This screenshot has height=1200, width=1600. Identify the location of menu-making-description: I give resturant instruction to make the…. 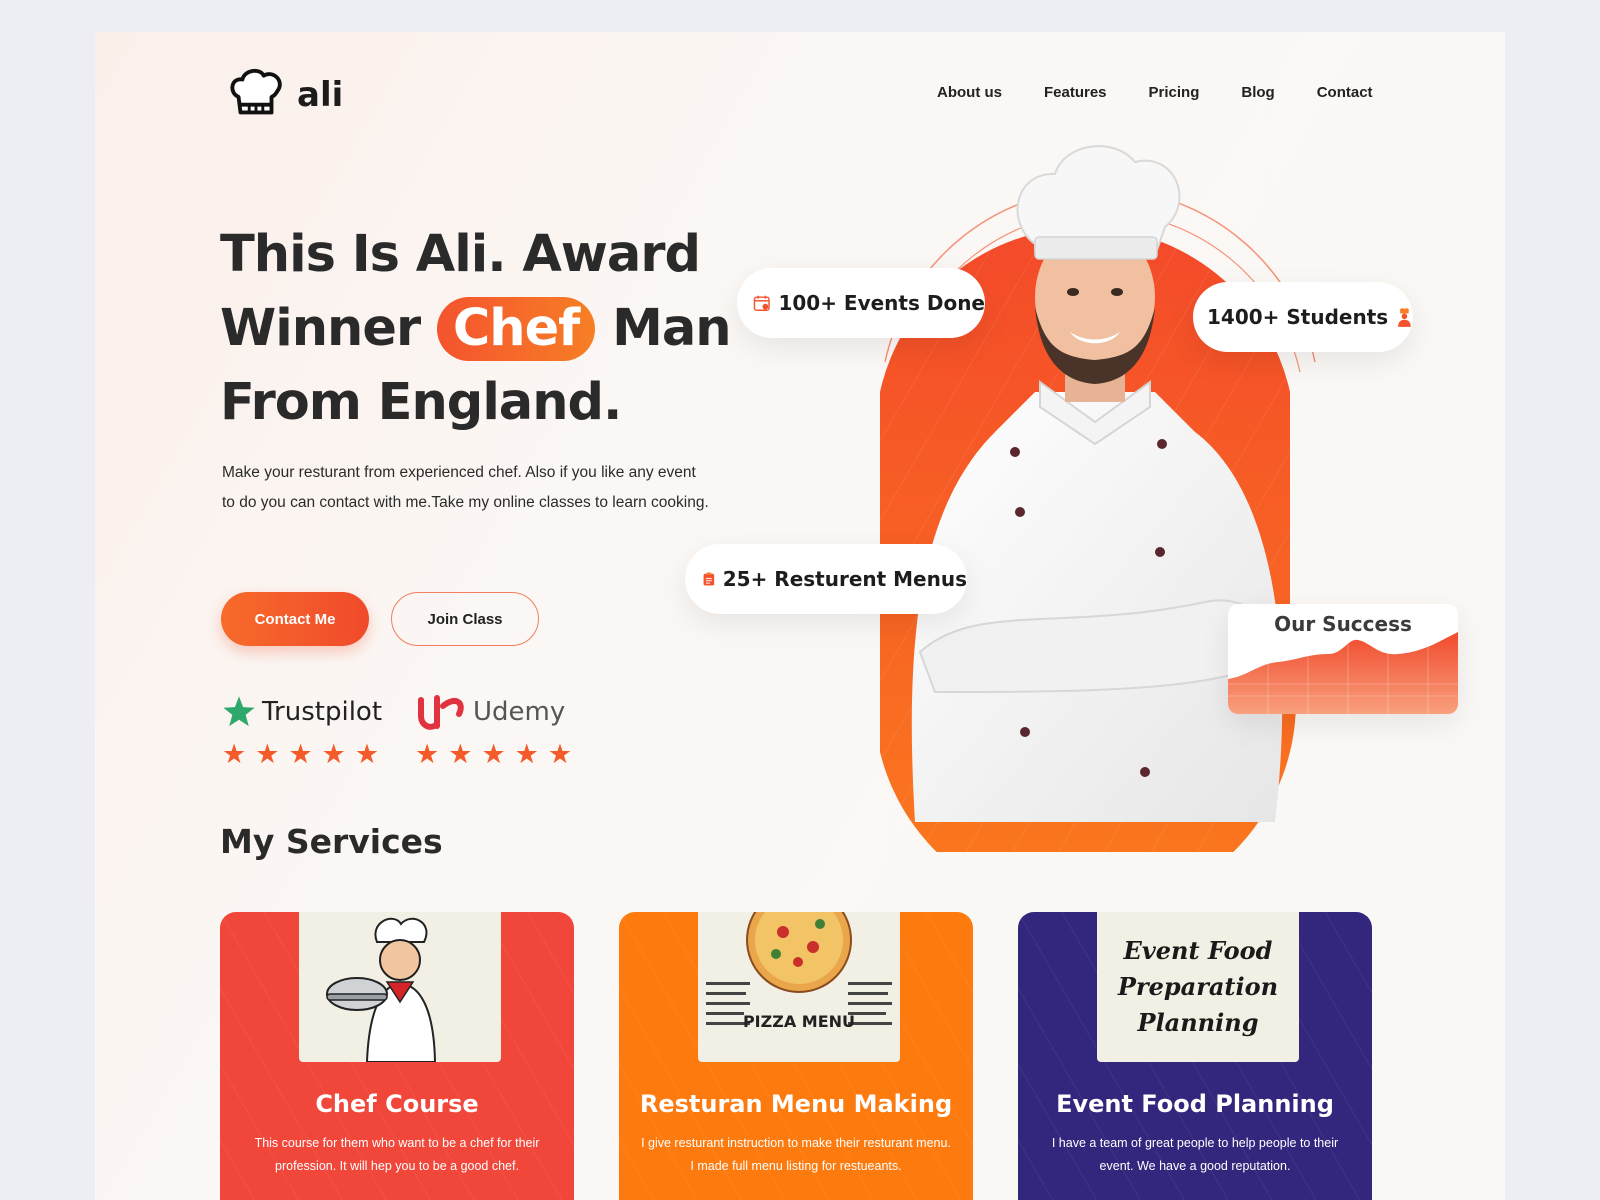
(796, 1154).